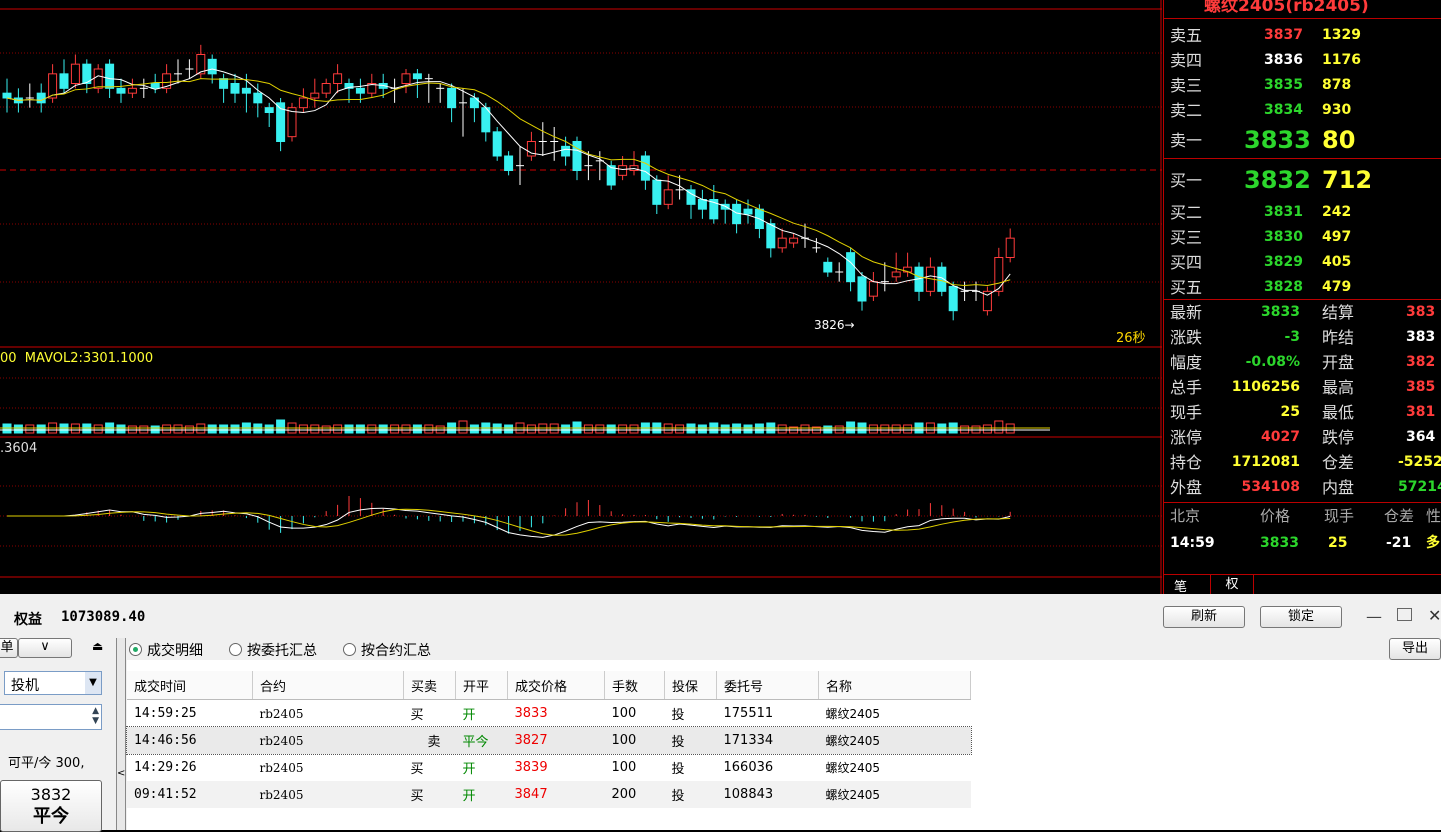  What do you see at coordinates (1302, 584) in the screenshot?
I see `quote-tabbar: 笔 权` at bounding box center [1302, 584].